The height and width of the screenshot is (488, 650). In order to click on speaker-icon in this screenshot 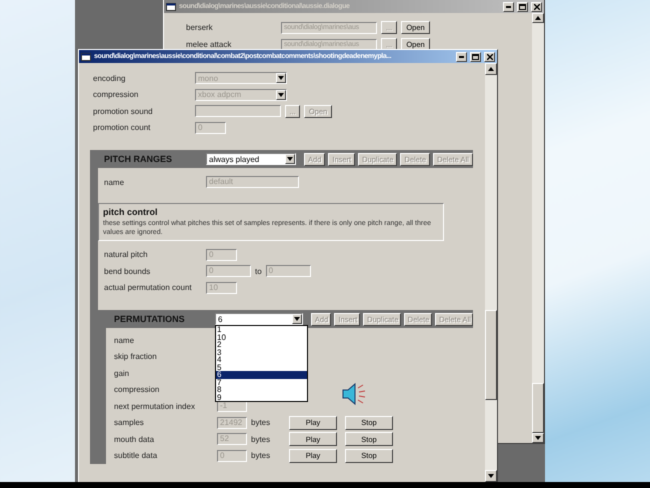, I will do `click(354, 394)`.